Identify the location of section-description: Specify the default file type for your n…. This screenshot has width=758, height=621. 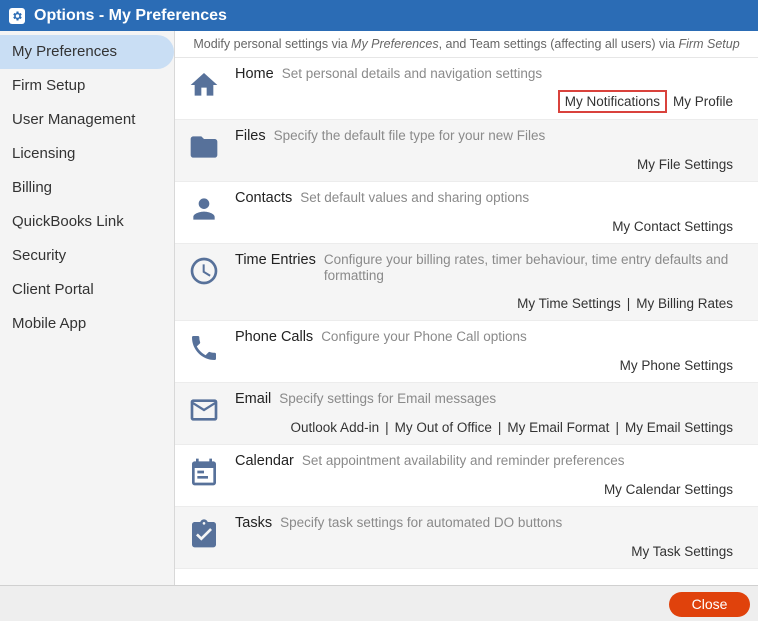
(409, 135).